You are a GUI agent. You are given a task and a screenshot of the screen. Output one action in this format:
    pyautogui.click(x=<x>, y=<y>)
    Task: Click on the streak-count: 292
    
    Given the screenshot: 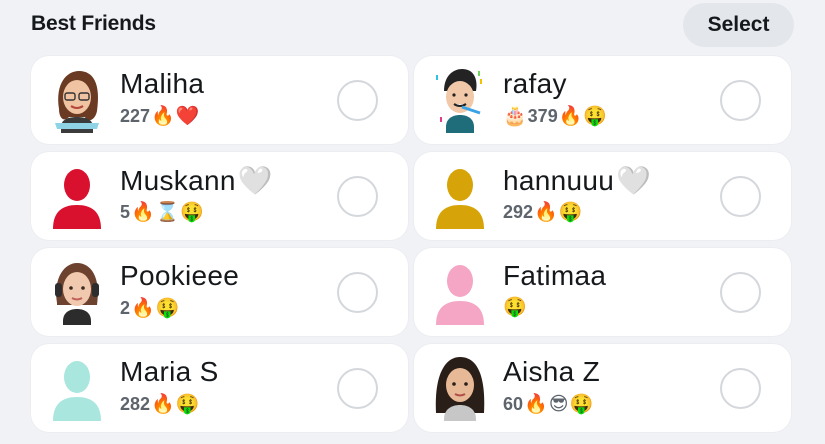 What is the action you would take?
    pyautogui.click(x=518, y=212)
    